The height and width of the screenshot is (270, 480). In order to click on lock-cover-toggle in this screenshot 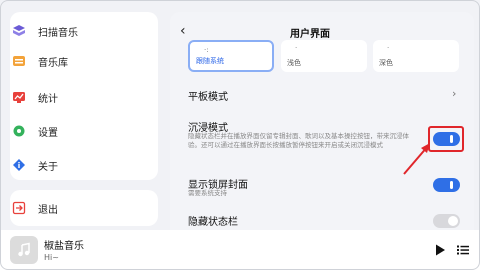, I will do `click(446, 185)`.